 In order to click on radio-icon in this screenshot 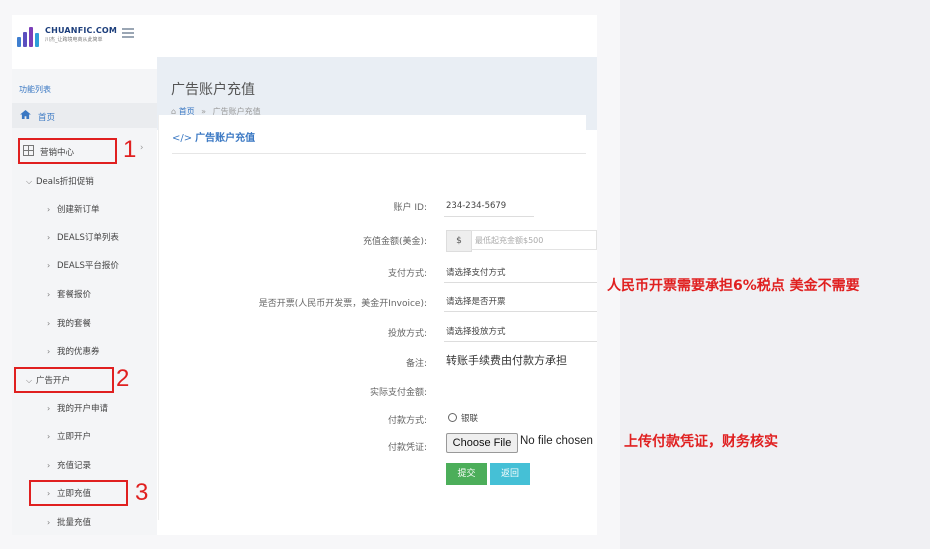, I will do `click(452, 417)`.